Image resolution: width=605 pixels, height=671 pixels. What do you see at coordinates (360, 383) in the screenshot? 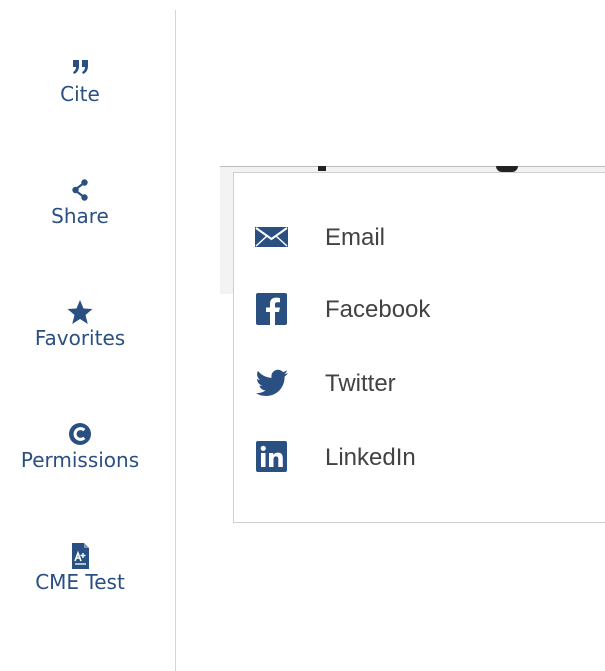
I see `twitter-label: Twitter` at bounding box center [360, 383].